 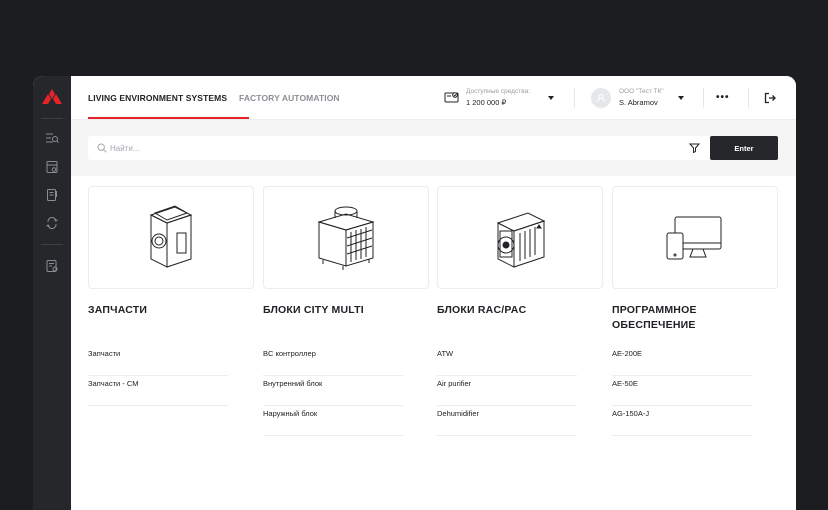 What do you see at coordinates (770, 98) in the screenshot?
I see `logout-icon` at bounding box center [770, 98].